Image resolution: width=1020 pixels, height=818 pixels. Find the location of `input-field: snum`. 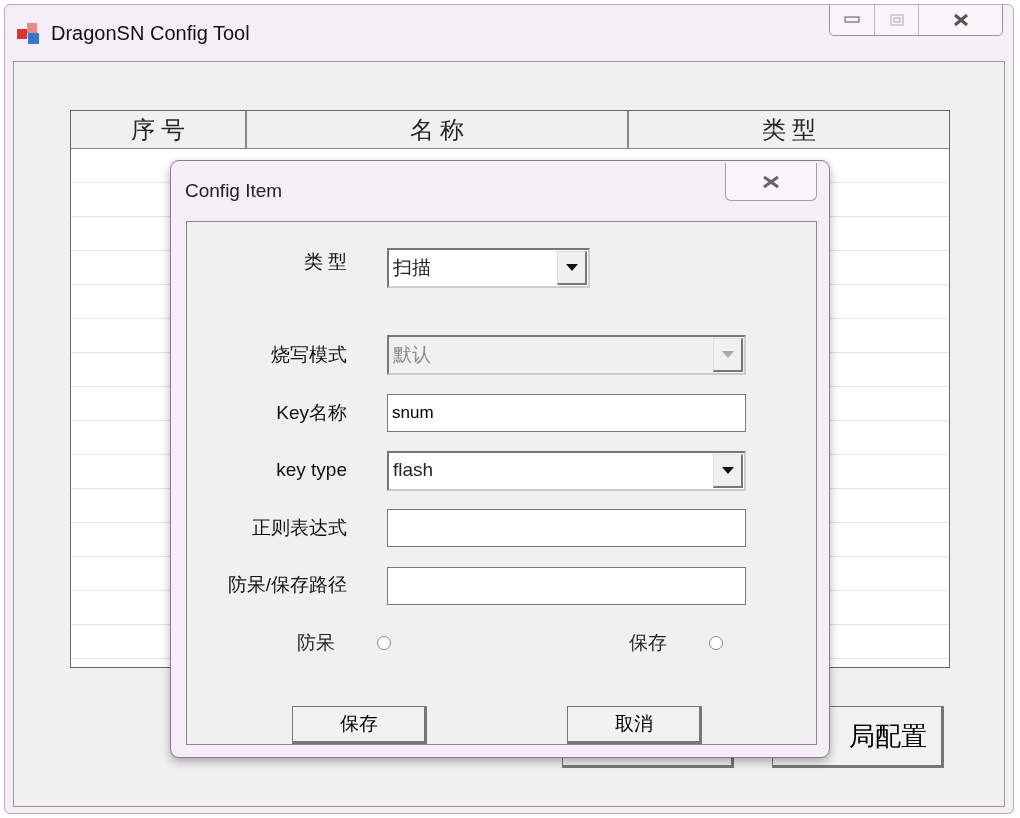

input-field: snum is located at coordinates (566, 413).